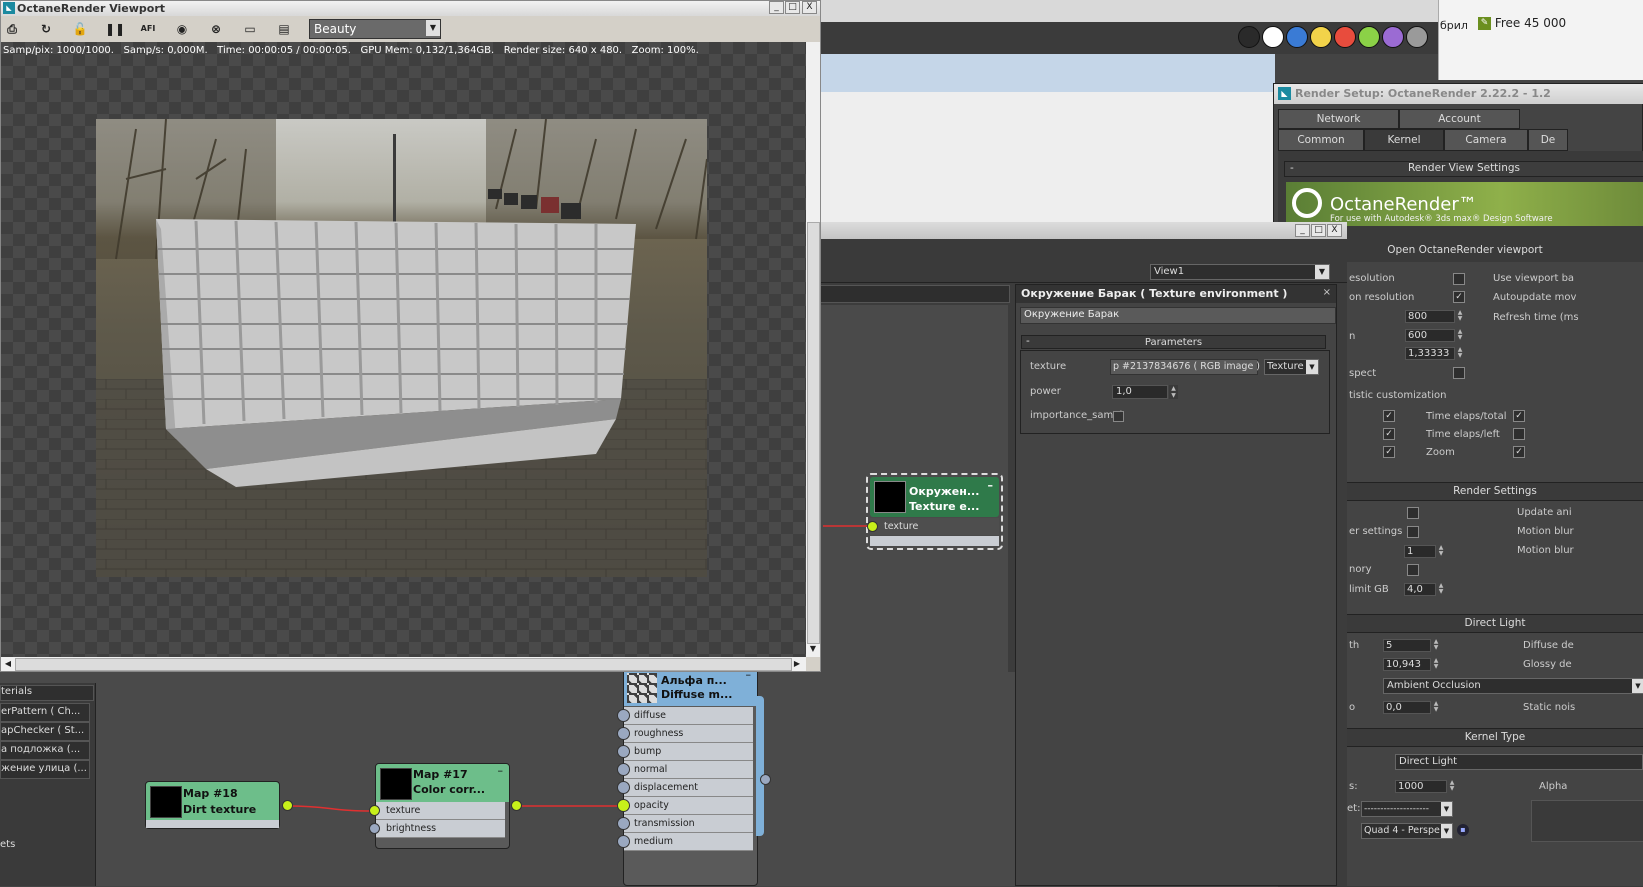  I want to click on texture-type-select: Texture ▼, so click(1291, 367).